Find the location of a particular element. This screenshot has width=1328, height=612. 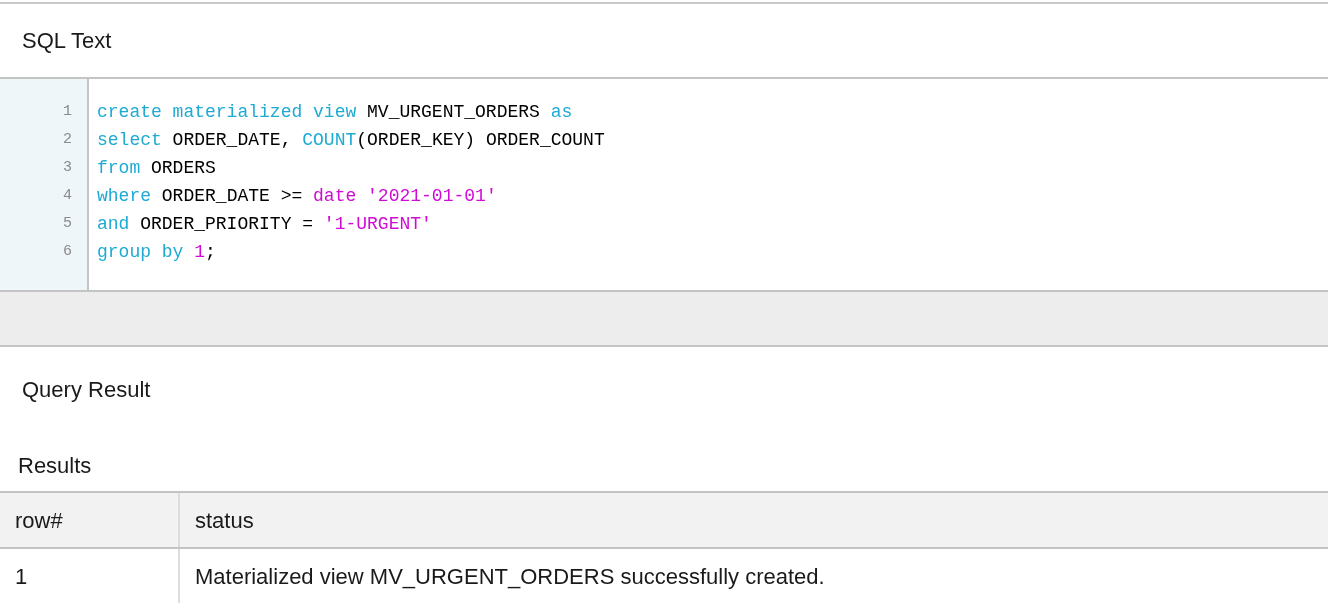

line-number: 4 is located at coordinates (67, 196).